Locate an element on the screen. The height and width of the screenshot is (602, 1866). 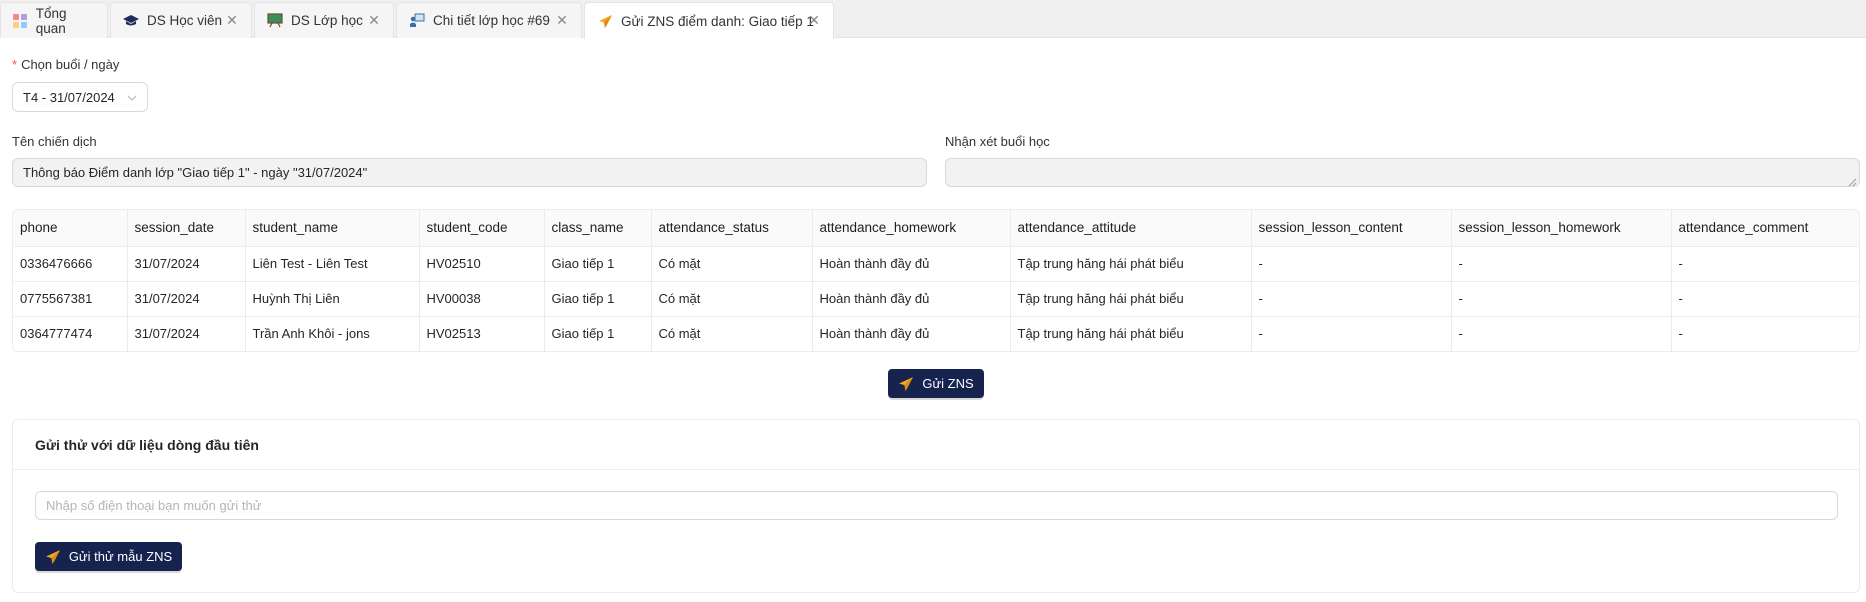
tab-students: DS Học viên ✕ is located at coordinates (181, 20).